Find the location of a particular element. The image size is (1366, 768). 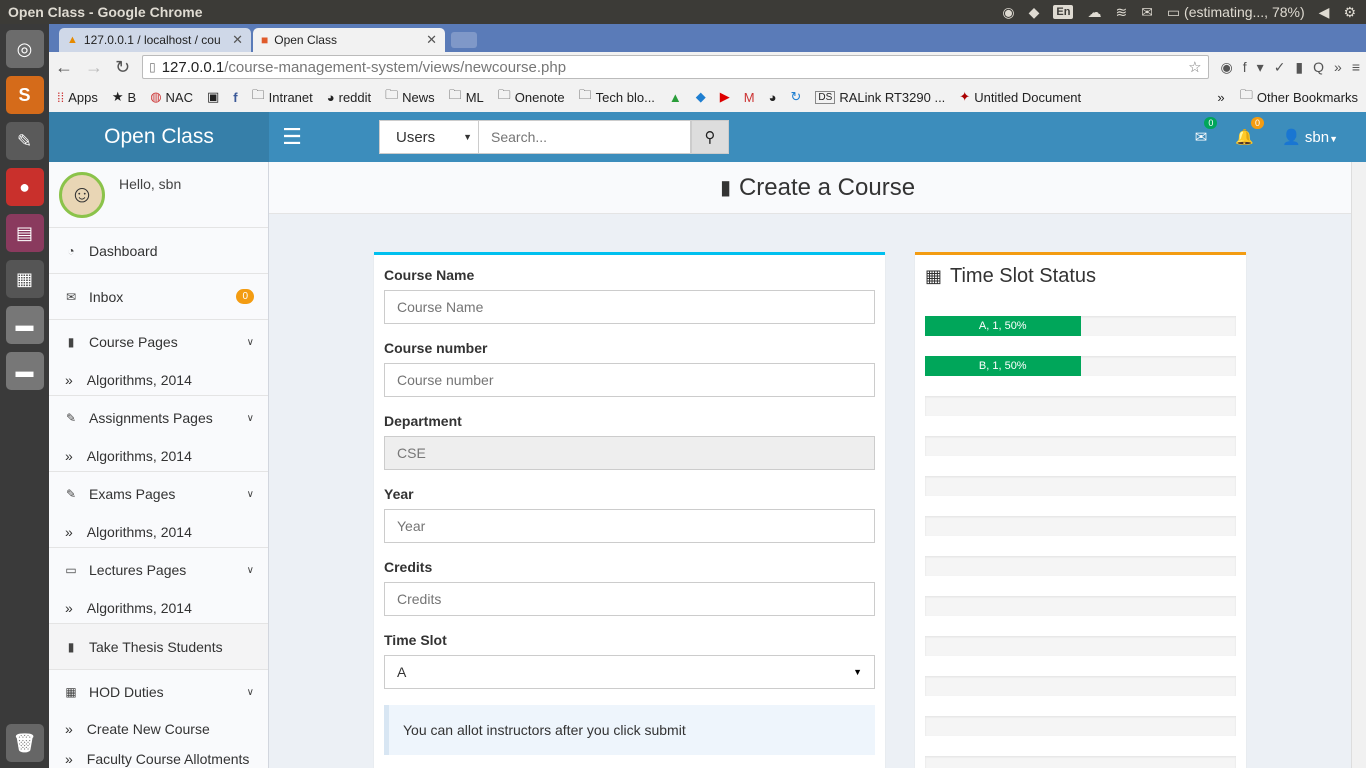

pma-icon: ▲ is located at coordinates (72, 40).